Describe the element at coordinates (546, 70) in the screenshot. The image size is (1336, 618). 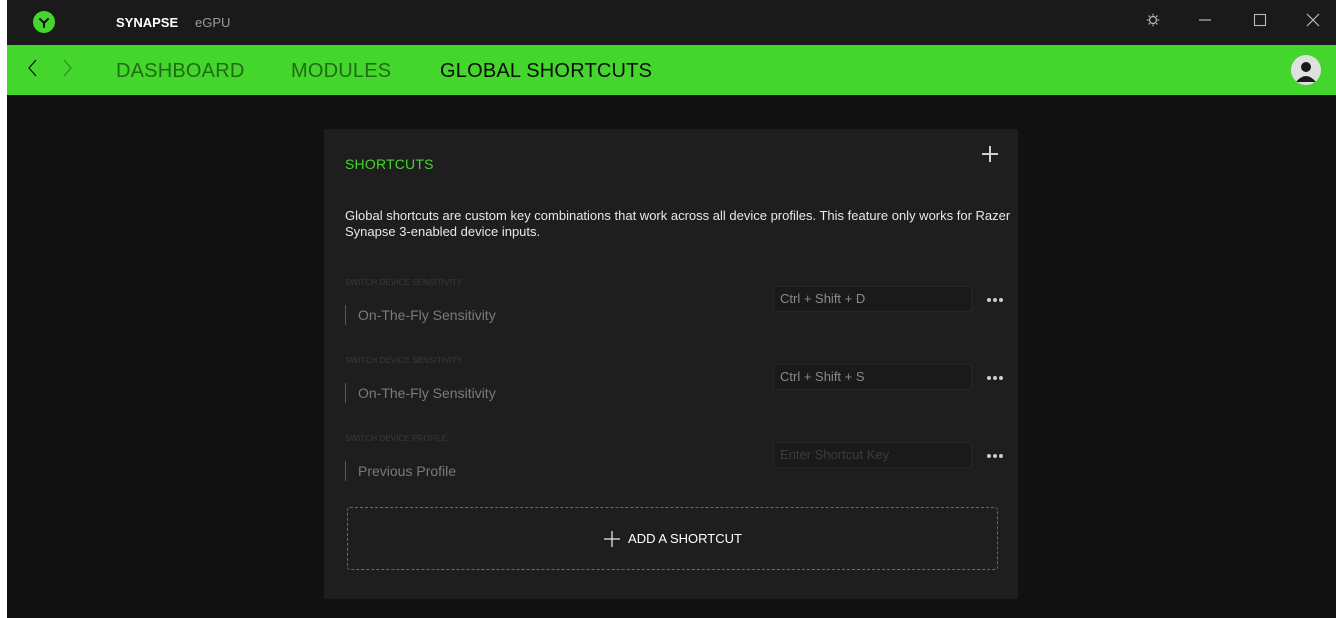
I see `nav-global-shortcuts: GLOBAL SHORTCUTS` at that location.